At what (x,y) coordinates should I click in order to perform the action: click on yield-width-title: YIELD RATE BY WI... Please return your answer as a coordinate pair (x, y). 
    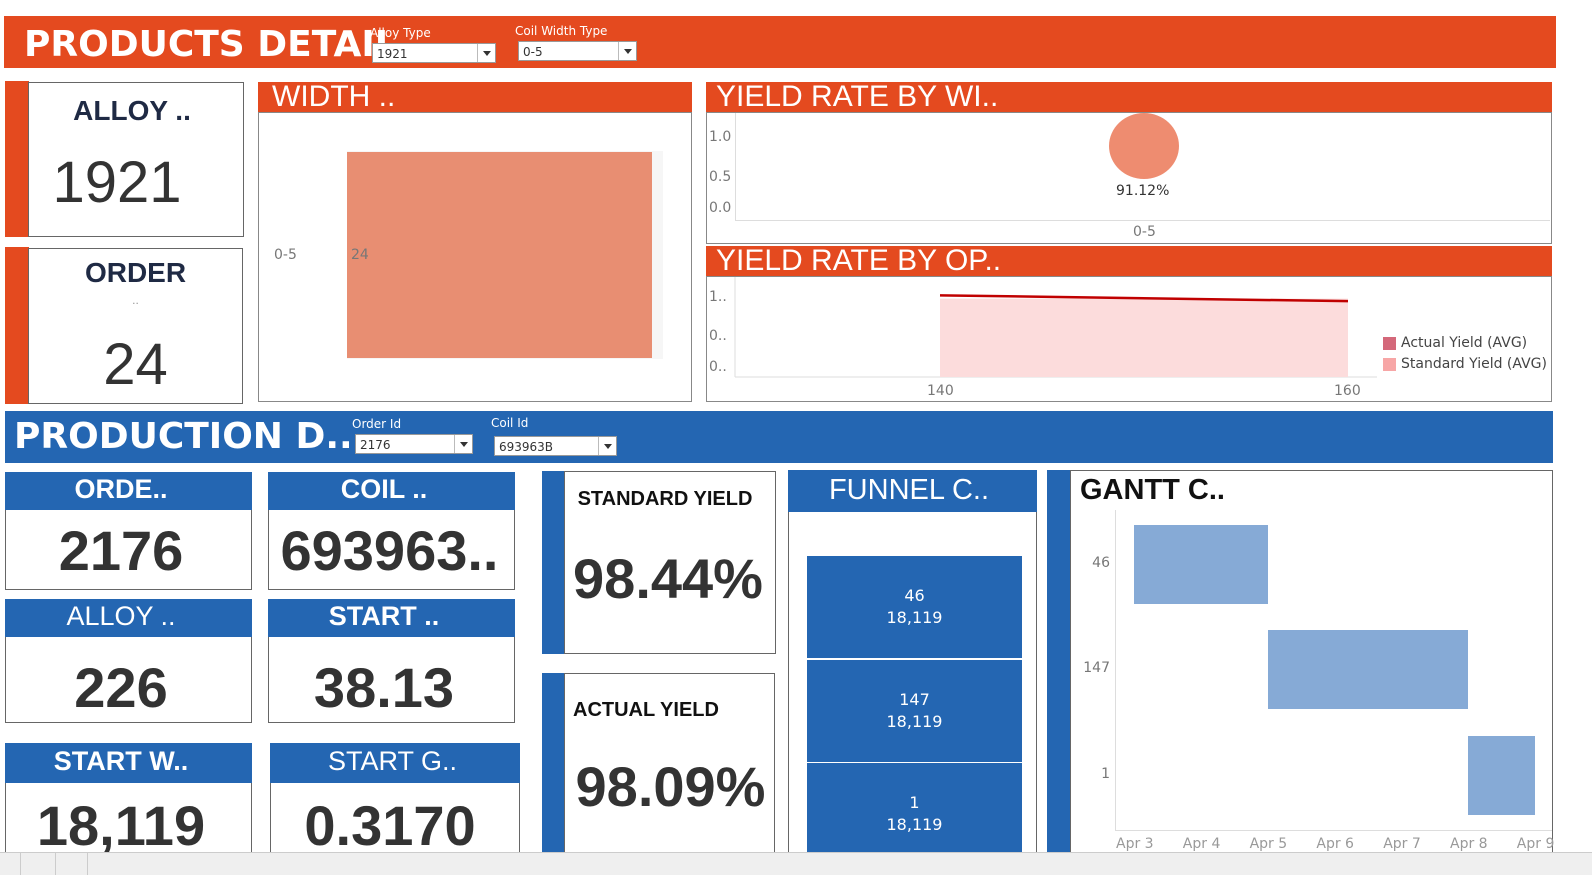
    Looking at the image, I should click on (857, 96).